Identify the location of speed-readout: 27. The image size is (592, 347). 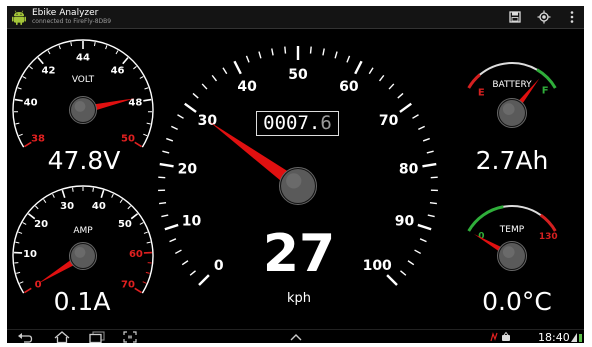
(299, 254).